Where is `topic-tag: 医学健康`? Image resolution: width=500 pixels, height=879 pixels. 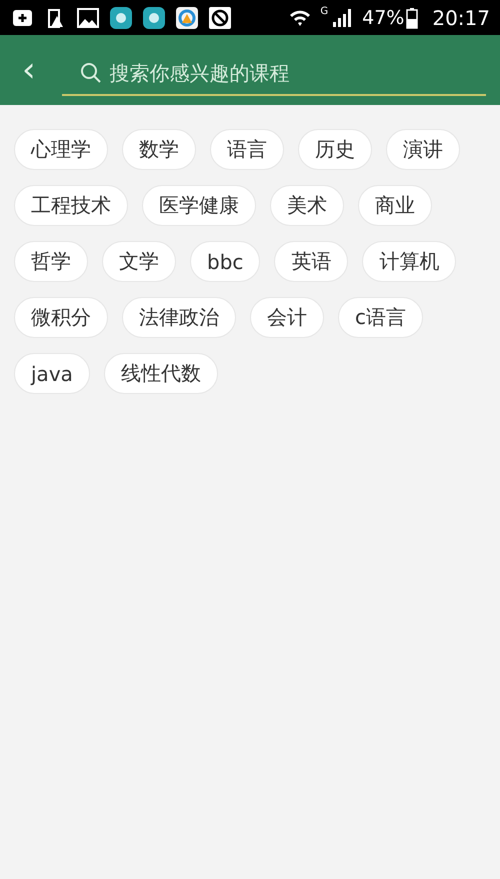
topic-tag: 医学健康 is located at coordinates (199, 205).